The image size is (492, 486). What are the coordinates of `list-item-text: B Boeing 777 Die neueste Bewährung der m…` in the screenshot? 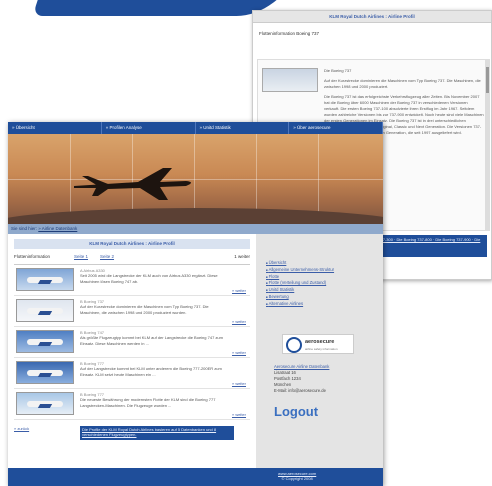 It's located at (155, 400).